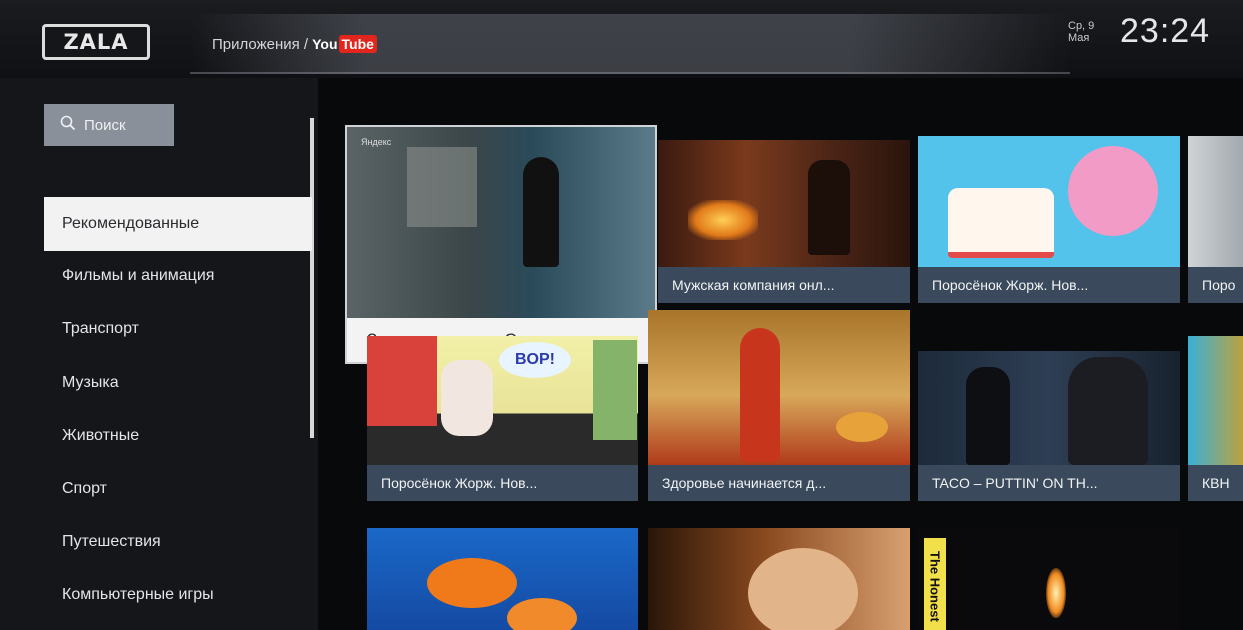 This screenshot has width=1243, height=630. I want to click on thumb-shelf, so click(402, 381).